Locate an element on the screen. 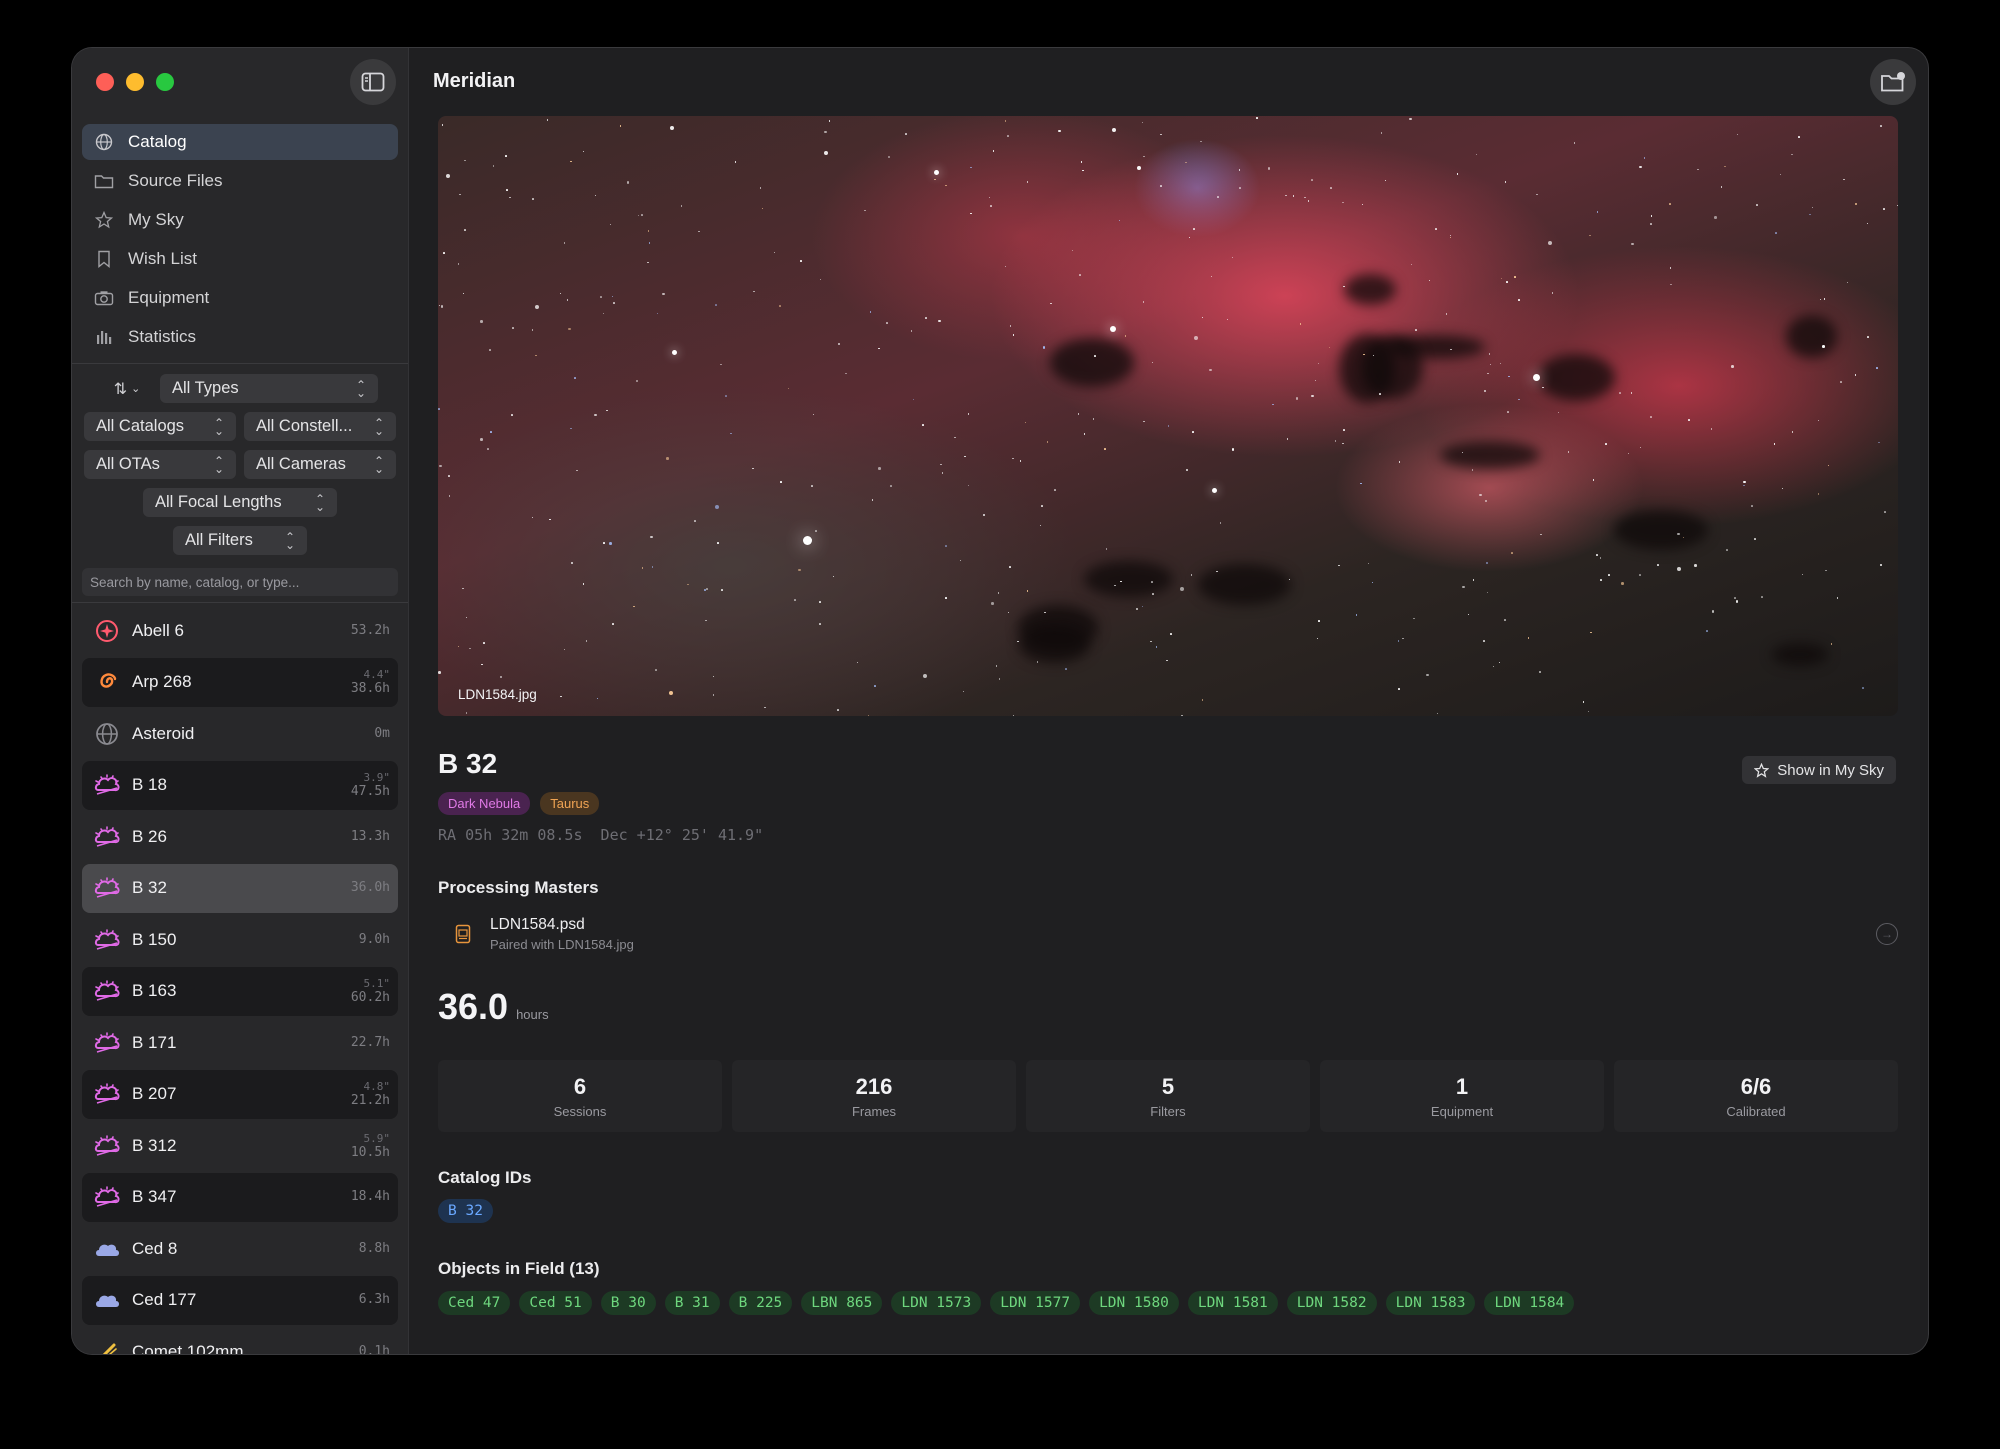 The image size is (2000, 1449). field-object-chip: LDN 1573 is located at coordinates (936, 1303).